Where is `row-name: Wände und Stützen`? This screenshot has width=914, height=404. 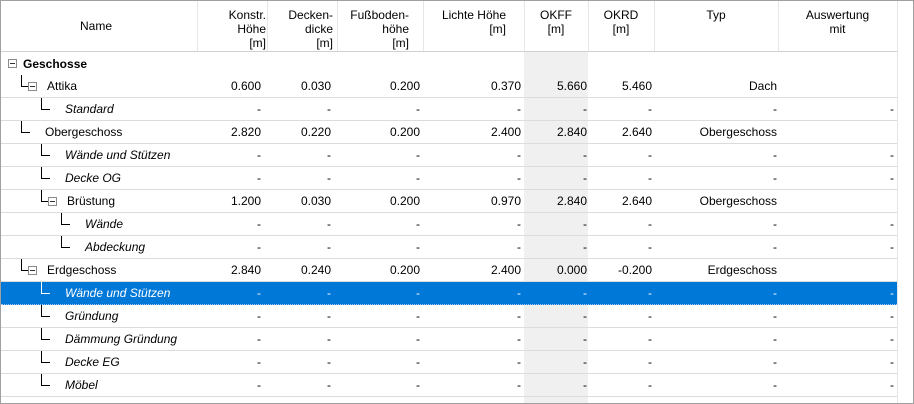
row-name: Wände und Stützen is located at coordinates (118, 155).